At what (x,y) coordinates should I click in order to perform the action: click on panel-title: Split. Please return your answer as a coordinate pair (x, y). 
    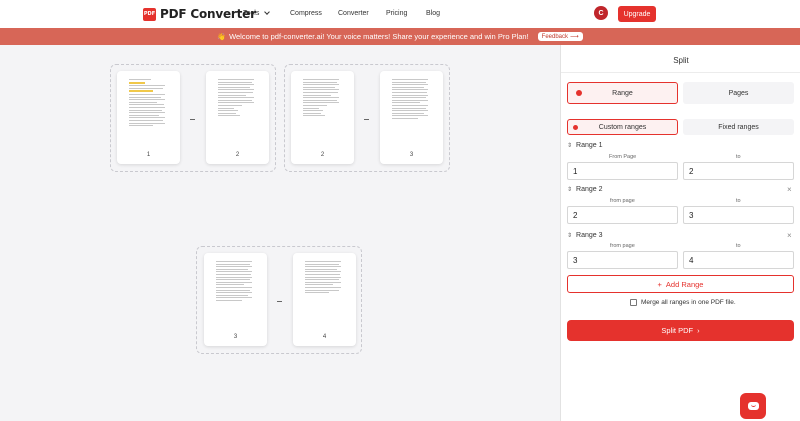
    Looking at the image, I should click on (681, 60).